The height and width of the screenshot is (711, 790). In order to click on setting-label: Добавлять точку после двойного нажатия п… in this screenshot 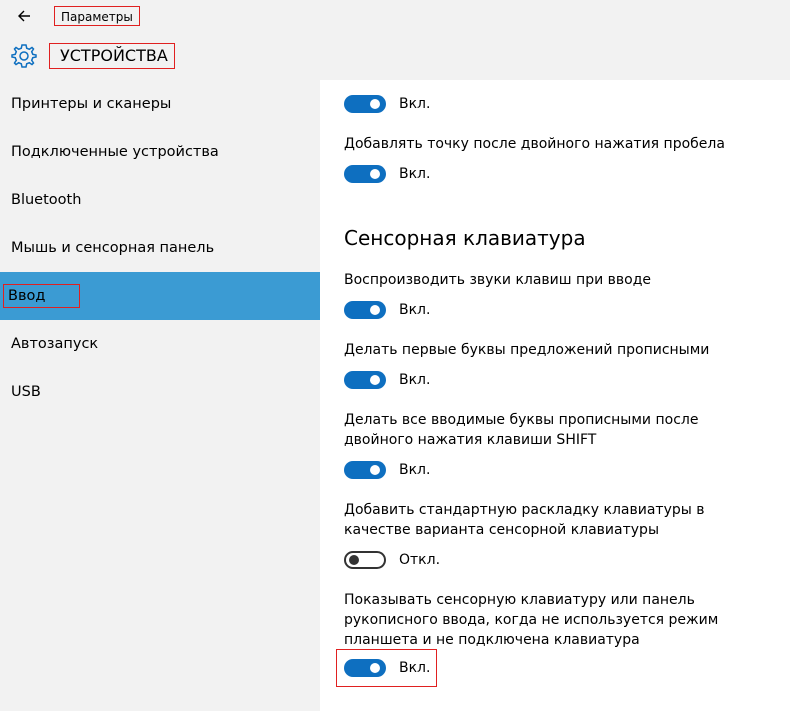, I will do `click(534, 144)`.